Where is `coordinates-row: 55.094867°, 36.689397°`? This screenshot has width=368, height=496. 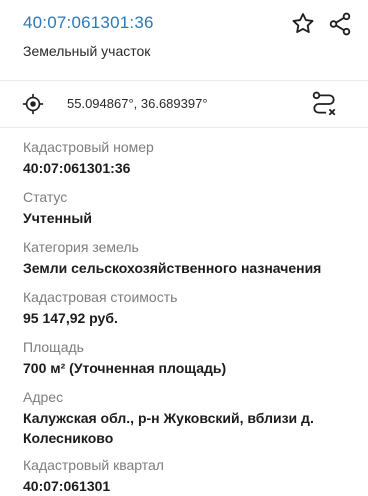
coordinates-row: 55.094867°, 36.689397° is located at coordinates (184, 104).